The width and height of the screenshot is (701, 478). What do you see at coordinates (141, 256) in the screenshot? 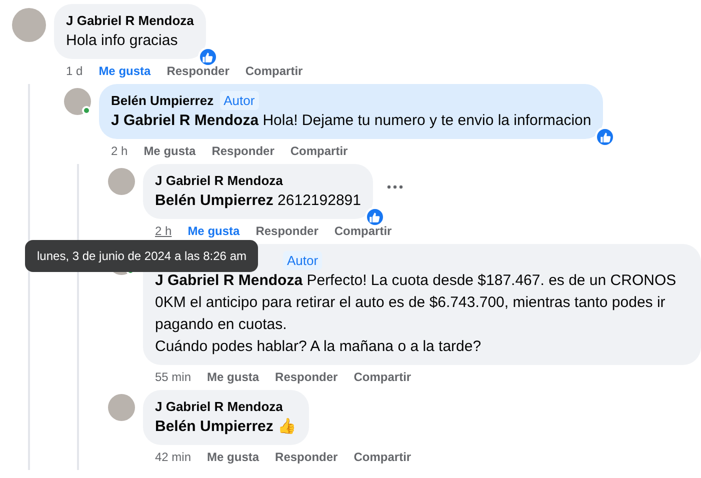
I see `date-tooltip: lunes, 3 de junio de 2024 a las 8:26 am` at bounding box center [141, 256].